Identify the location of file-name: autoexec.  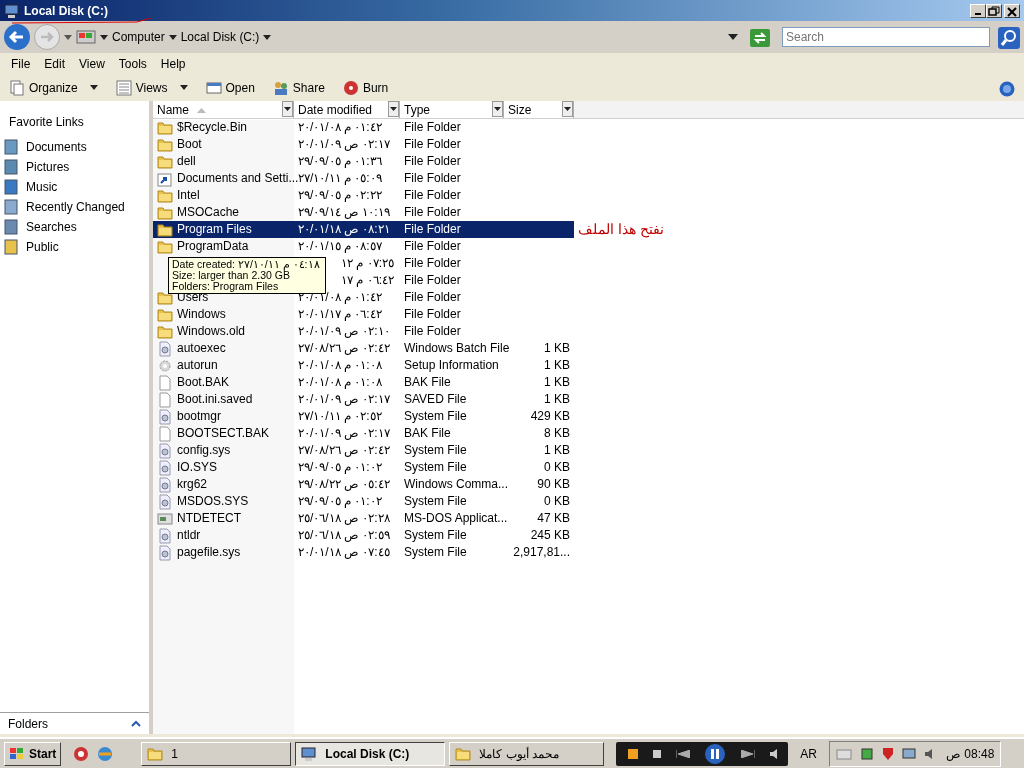
(201, 348).